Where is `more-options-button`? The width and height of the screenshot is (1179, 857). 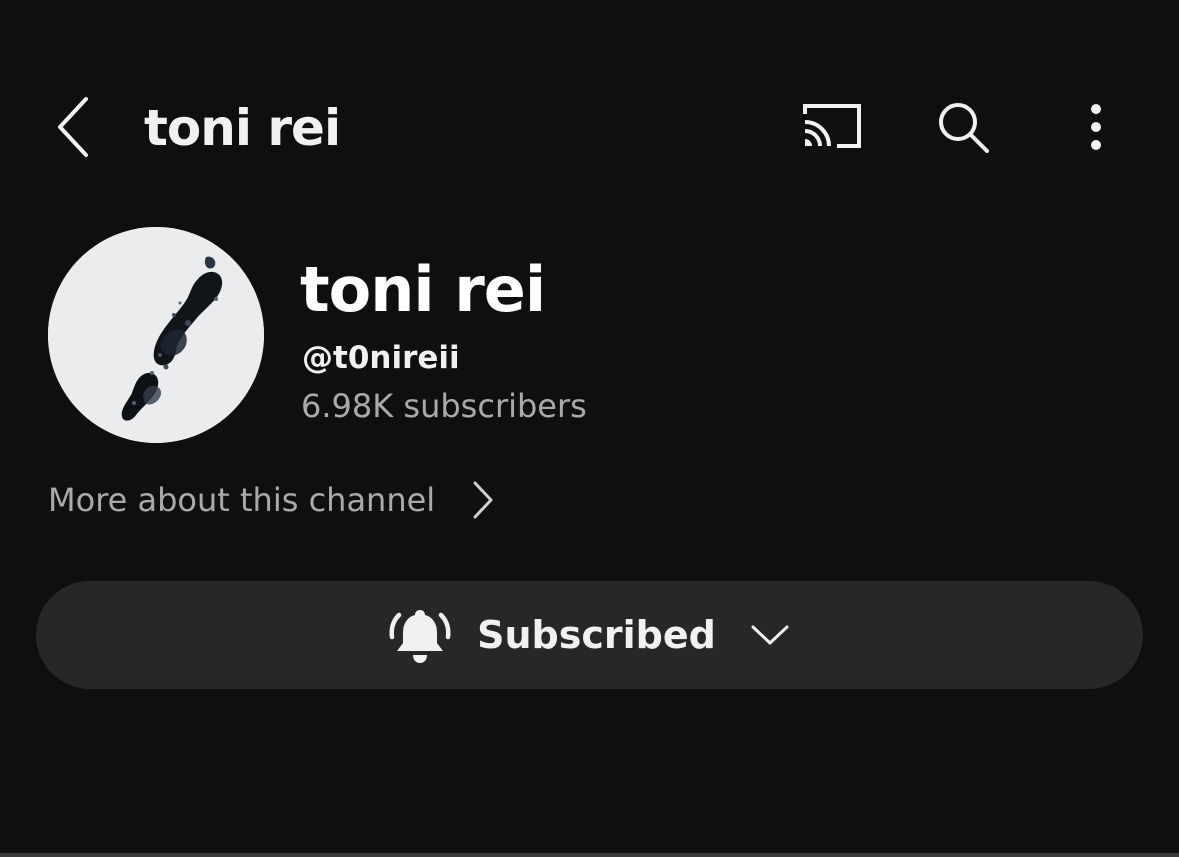 more-options-button is located at coordinates (1096, 127).